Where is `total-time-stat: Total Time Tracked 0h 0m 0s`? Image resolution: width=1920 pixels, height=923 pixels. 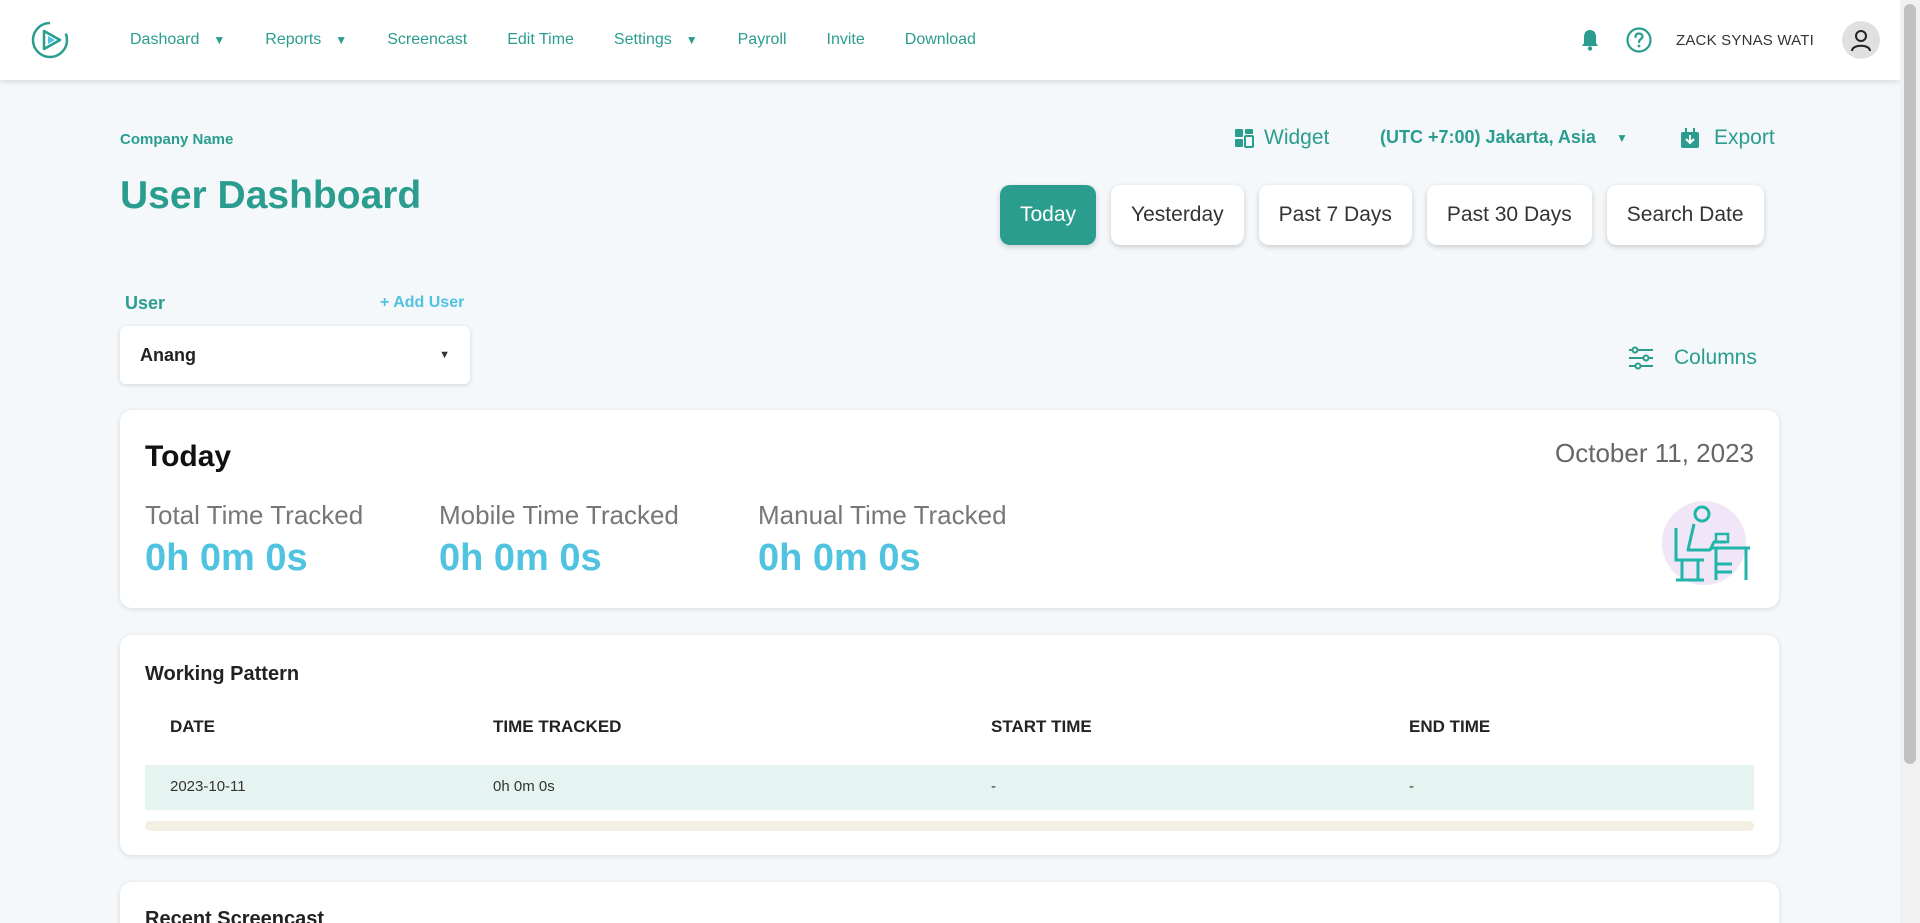 total-time-stat: Total Time Tracked 0h 0m 0s is located at coordinates (254, 540).